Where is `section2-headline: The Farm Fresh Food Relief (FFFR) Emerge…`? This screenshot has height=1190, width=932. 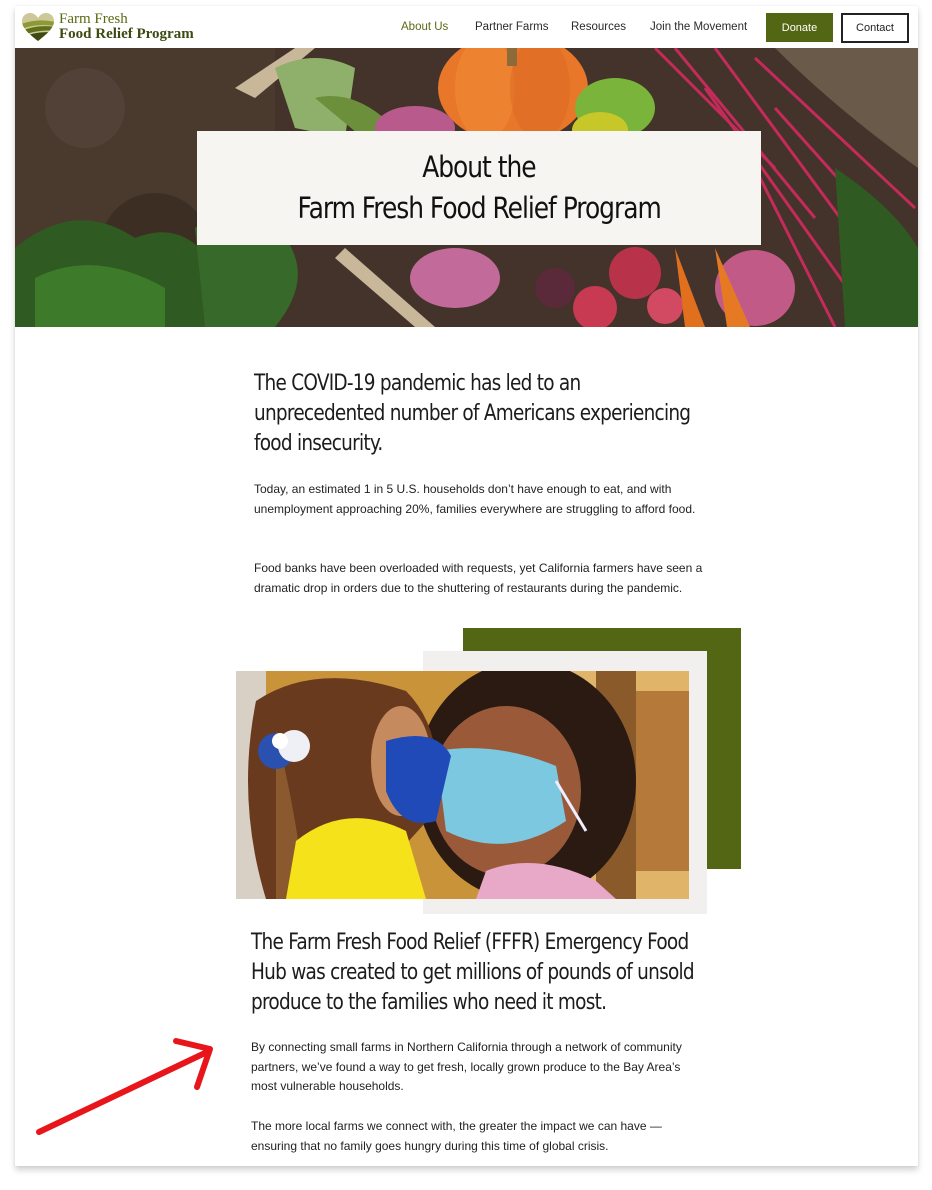
section2-headline: The Farm Fresh Food Relief (FFFR) Emerge… is located at coordinates (473, 972).